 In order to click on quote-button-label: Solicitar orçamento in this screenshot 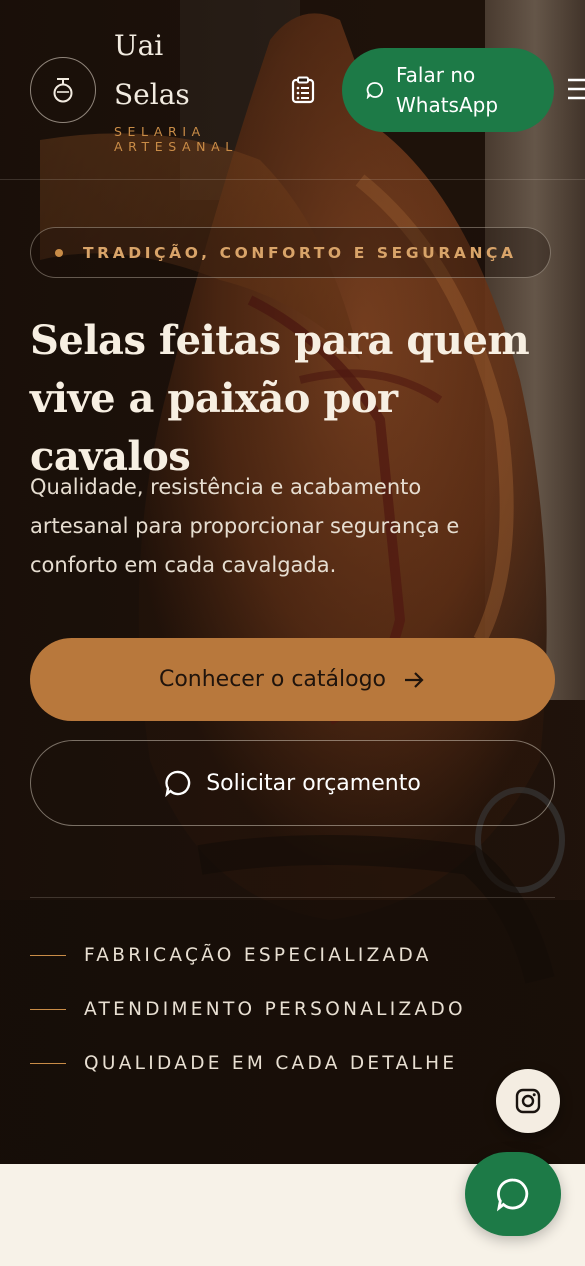, I will do `click(313, 783)`.